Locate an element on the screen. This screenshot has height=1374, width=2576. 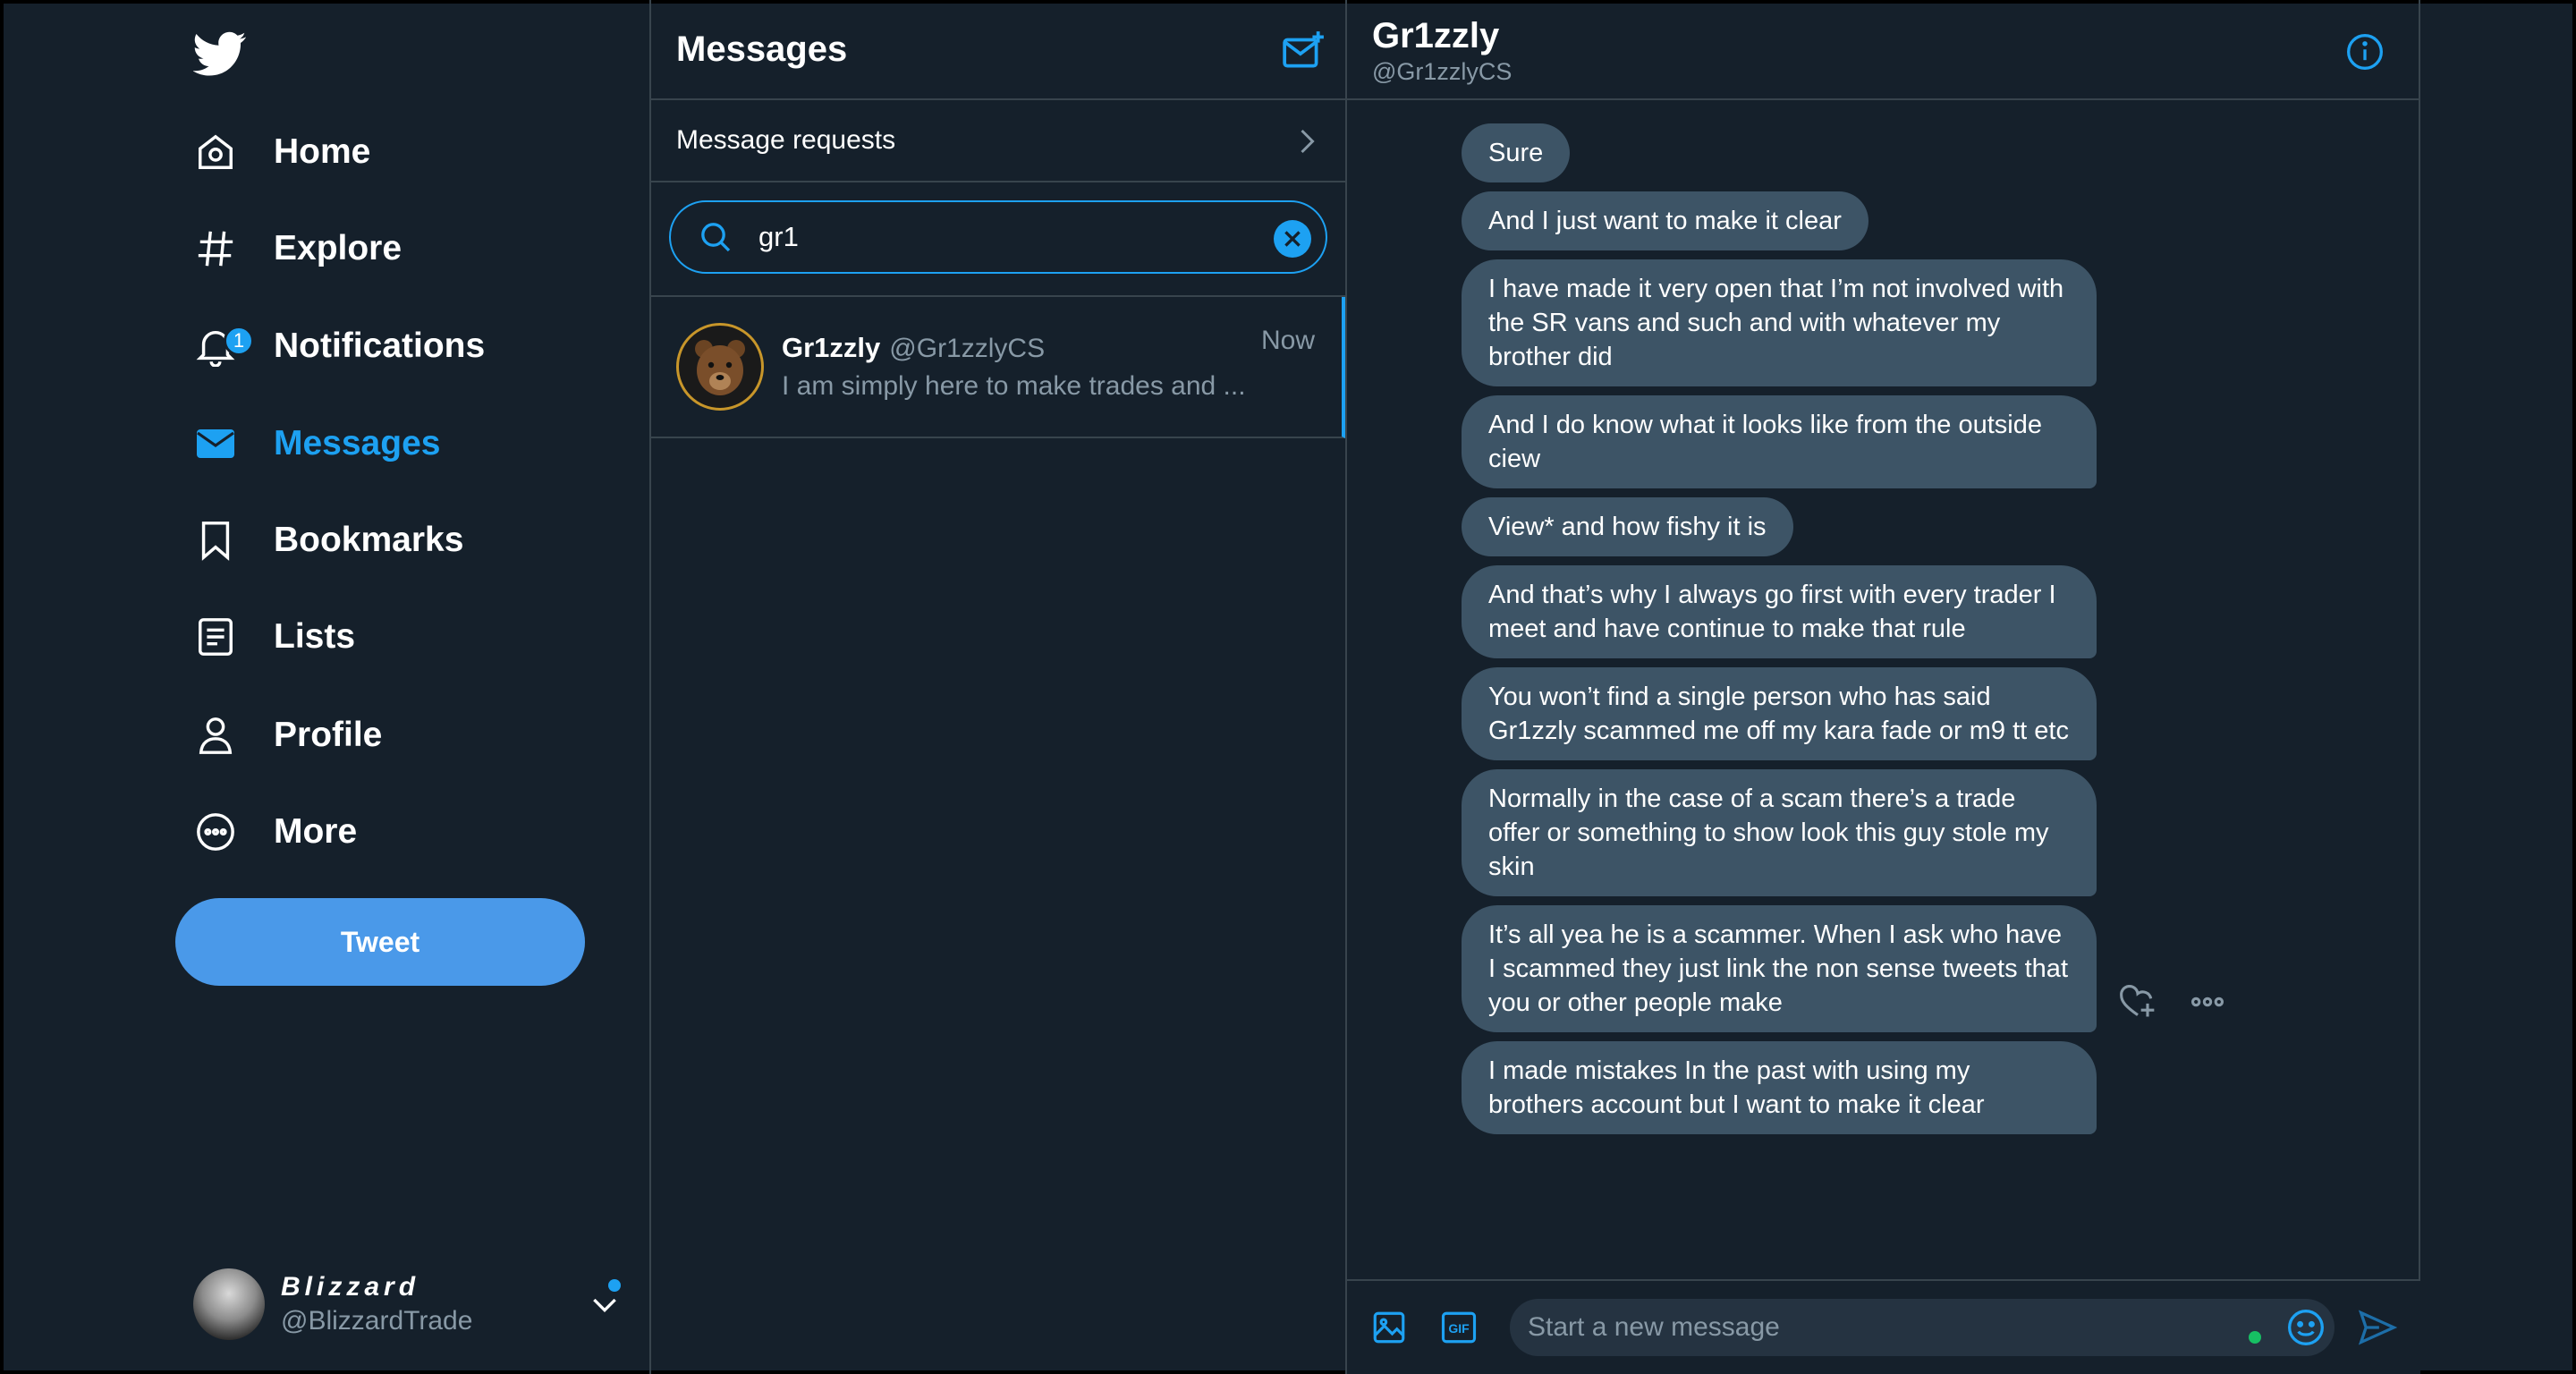
notification-count-badge: 1 is located at coordinates (239, 341).